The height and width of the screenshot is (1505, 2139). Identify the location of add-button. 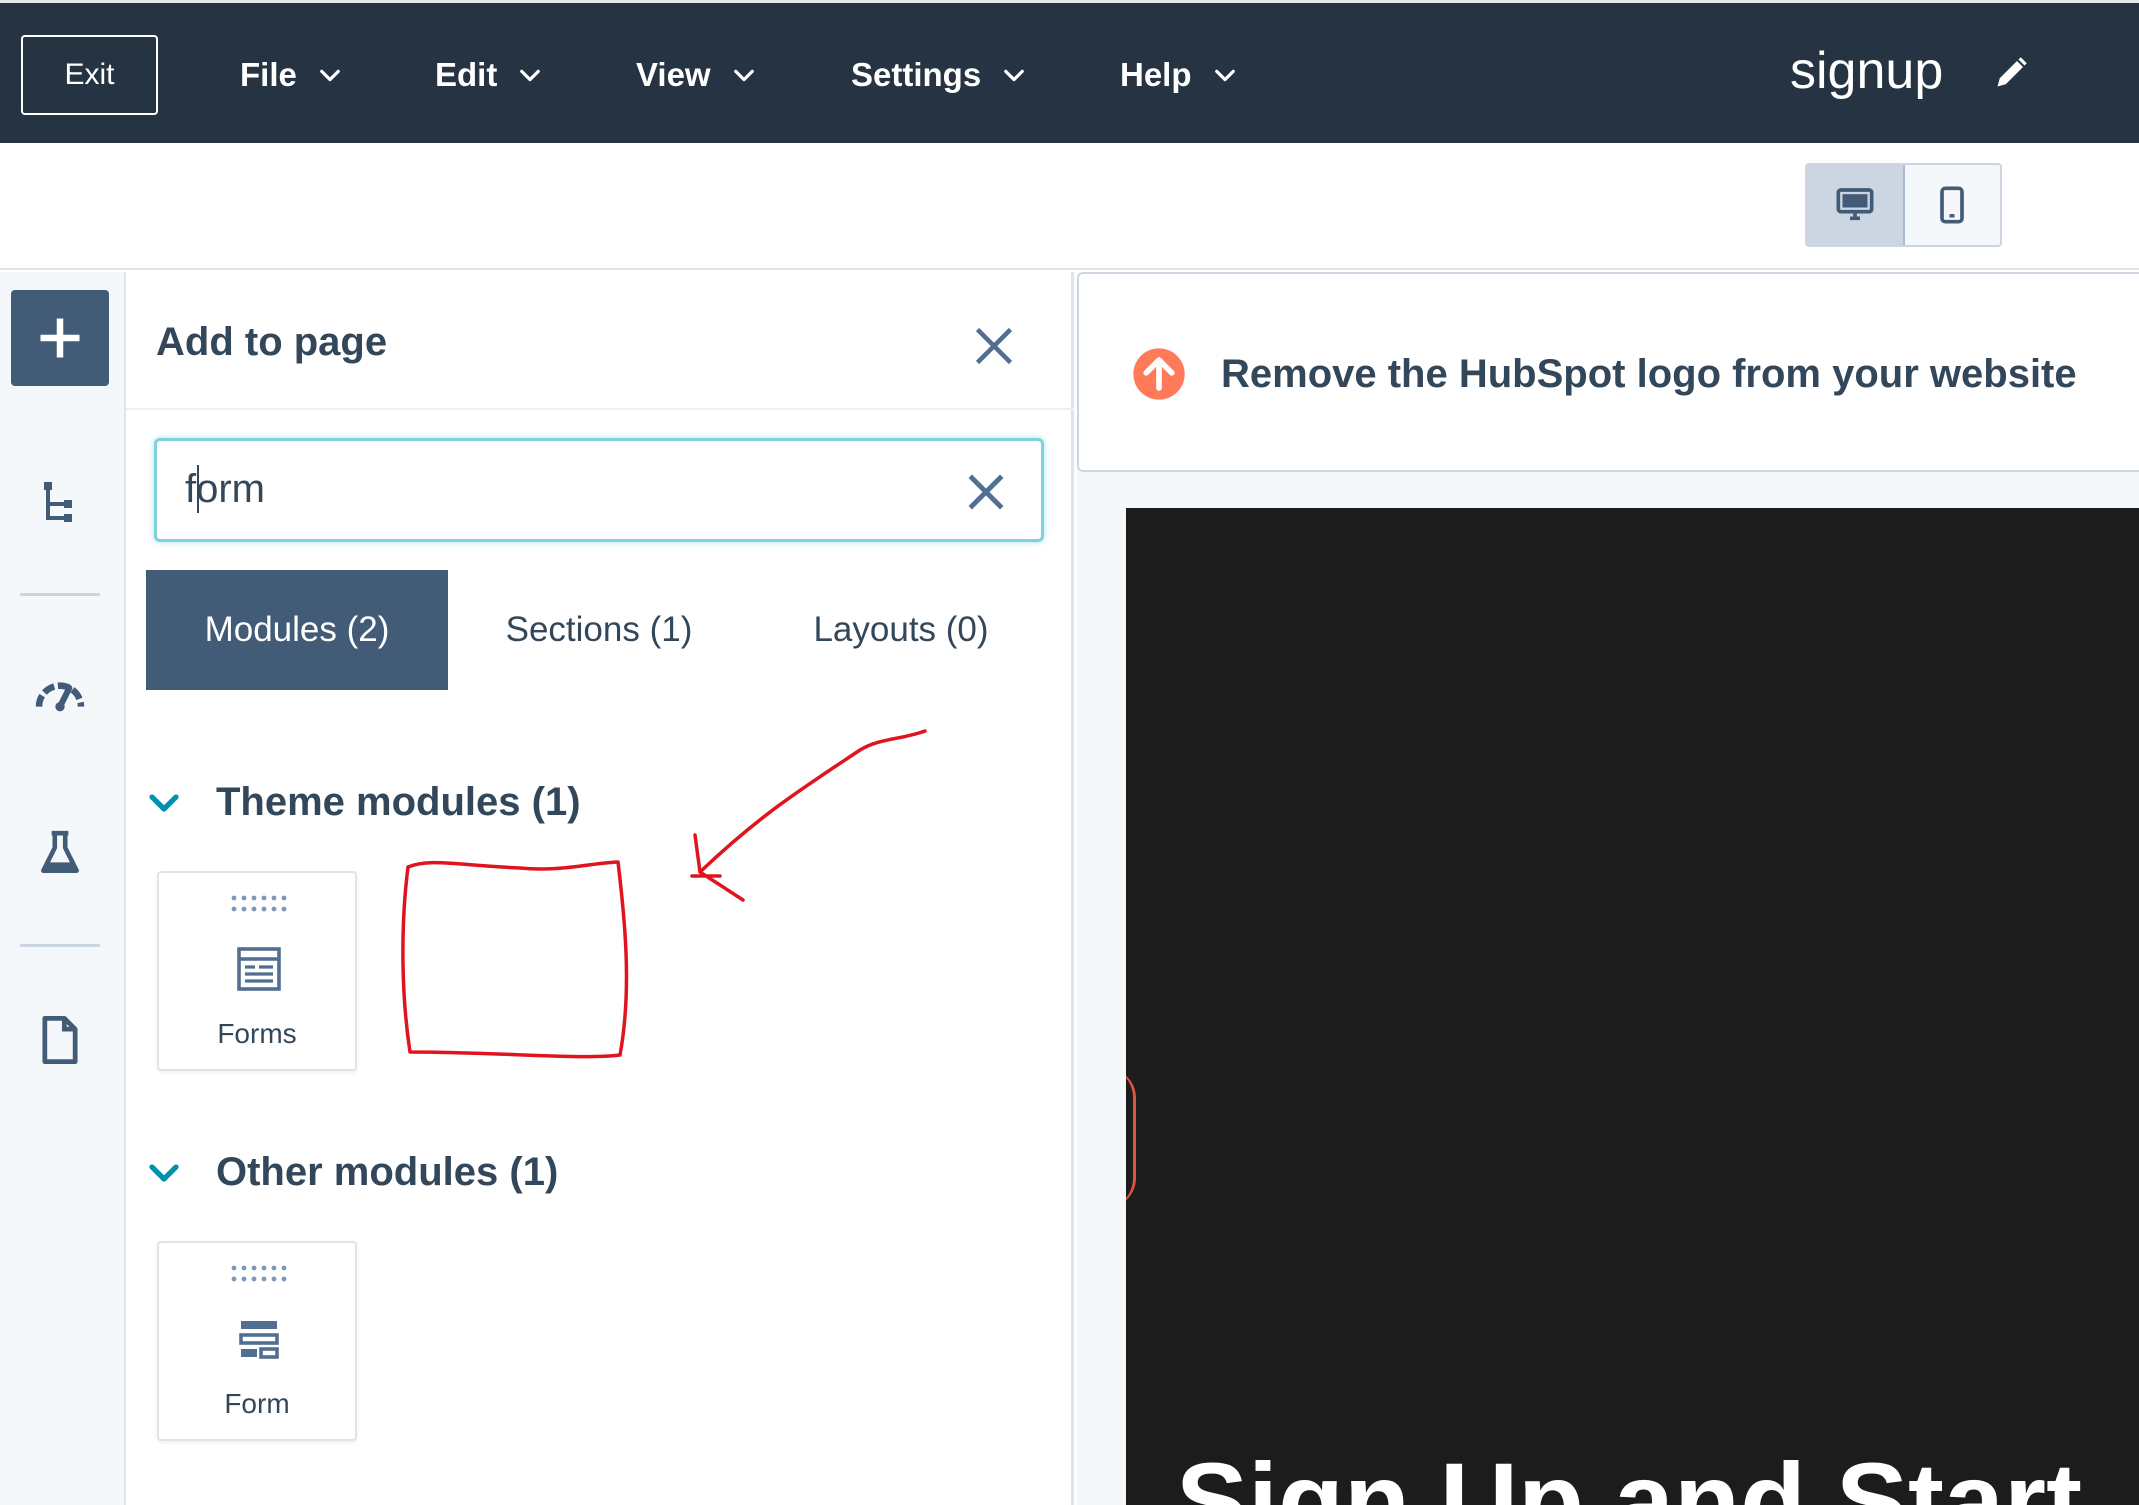
(60, 338).